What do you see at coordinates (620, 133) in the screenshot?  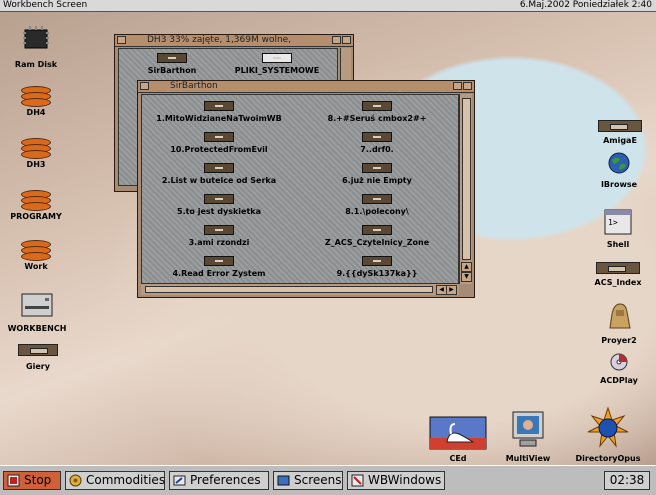 I see `desktop-icon-amigae: AmigaE` at bounding box center [620, 133].